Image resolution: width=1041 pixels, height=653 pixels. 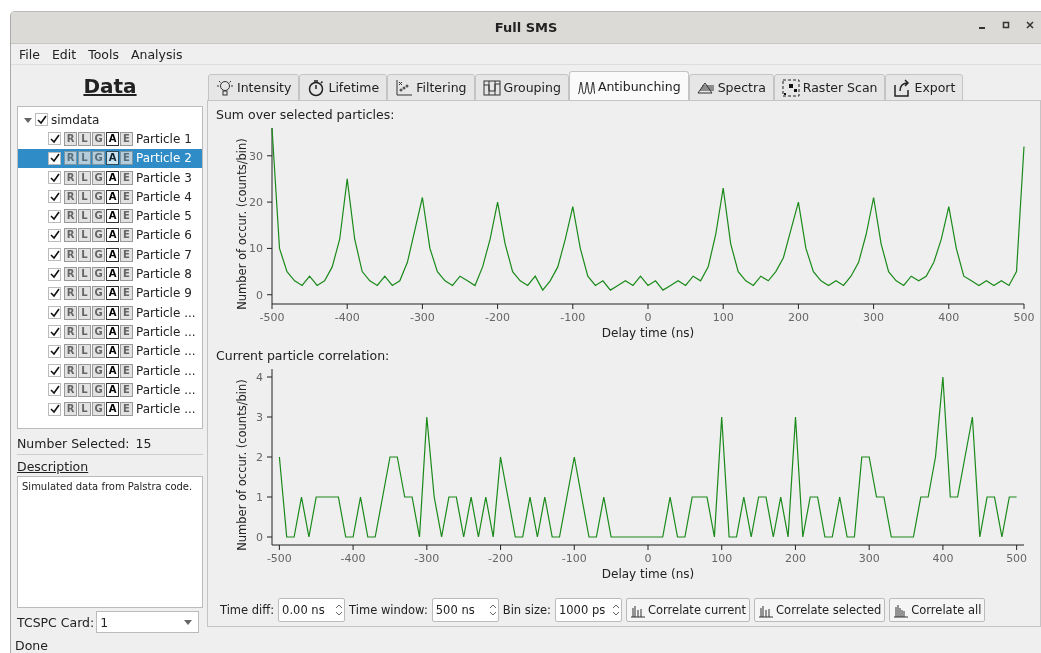 I want to click on spin-field: 1000 ps, so click(x=588, y=610).